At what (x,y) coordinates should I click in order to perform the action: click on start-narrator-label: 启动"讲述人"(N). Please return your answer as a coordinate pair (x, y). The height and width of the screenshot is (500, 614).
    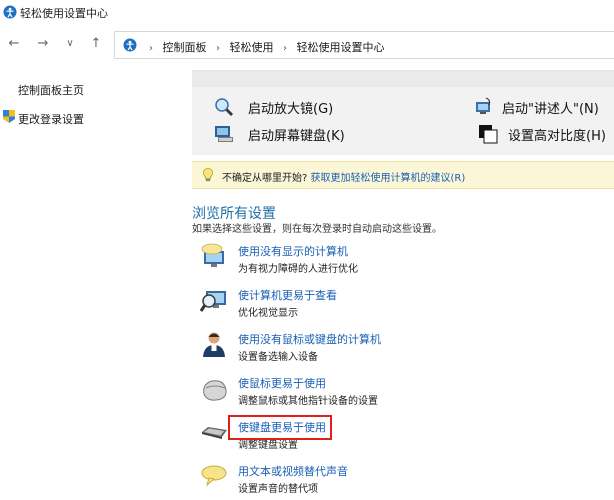
    Looking at the image, I should click on (550, 109).